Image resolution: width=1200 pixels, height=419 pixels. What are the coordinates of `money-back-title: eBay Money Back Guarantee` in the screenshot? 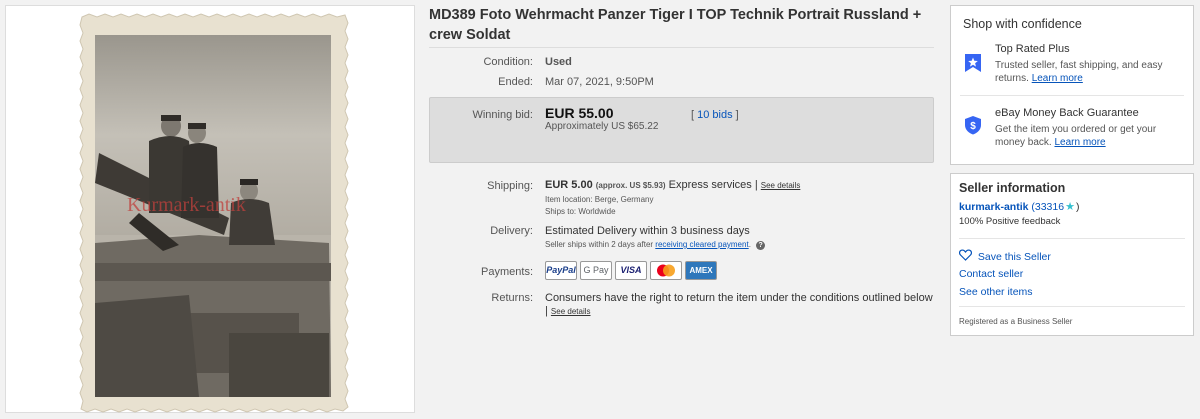 It's located at (1067, 113).